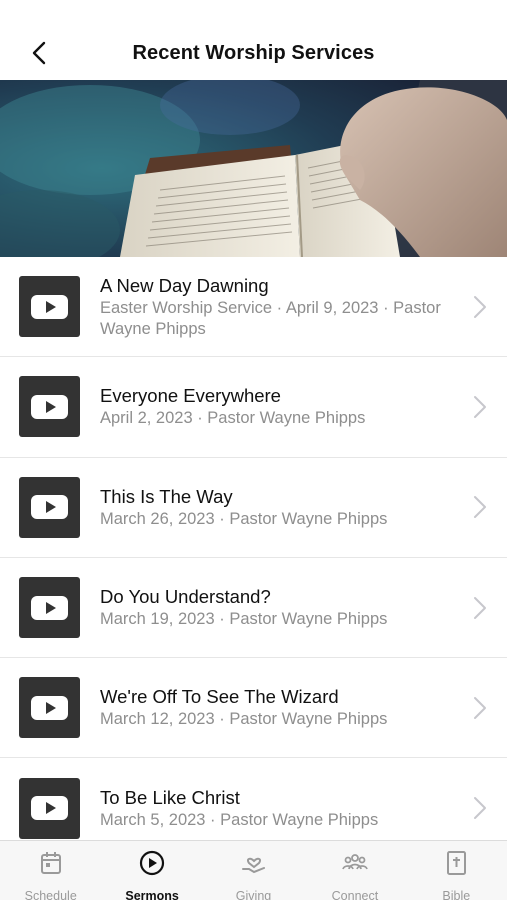  Describe the element at coordinates (50, 894) in the screenshot. I see `tab-label: Schedule` at that location.